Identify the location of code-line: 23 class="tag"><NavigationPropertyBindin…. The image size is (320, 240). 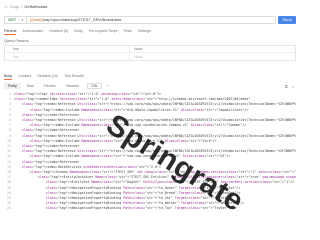
(150, 208).